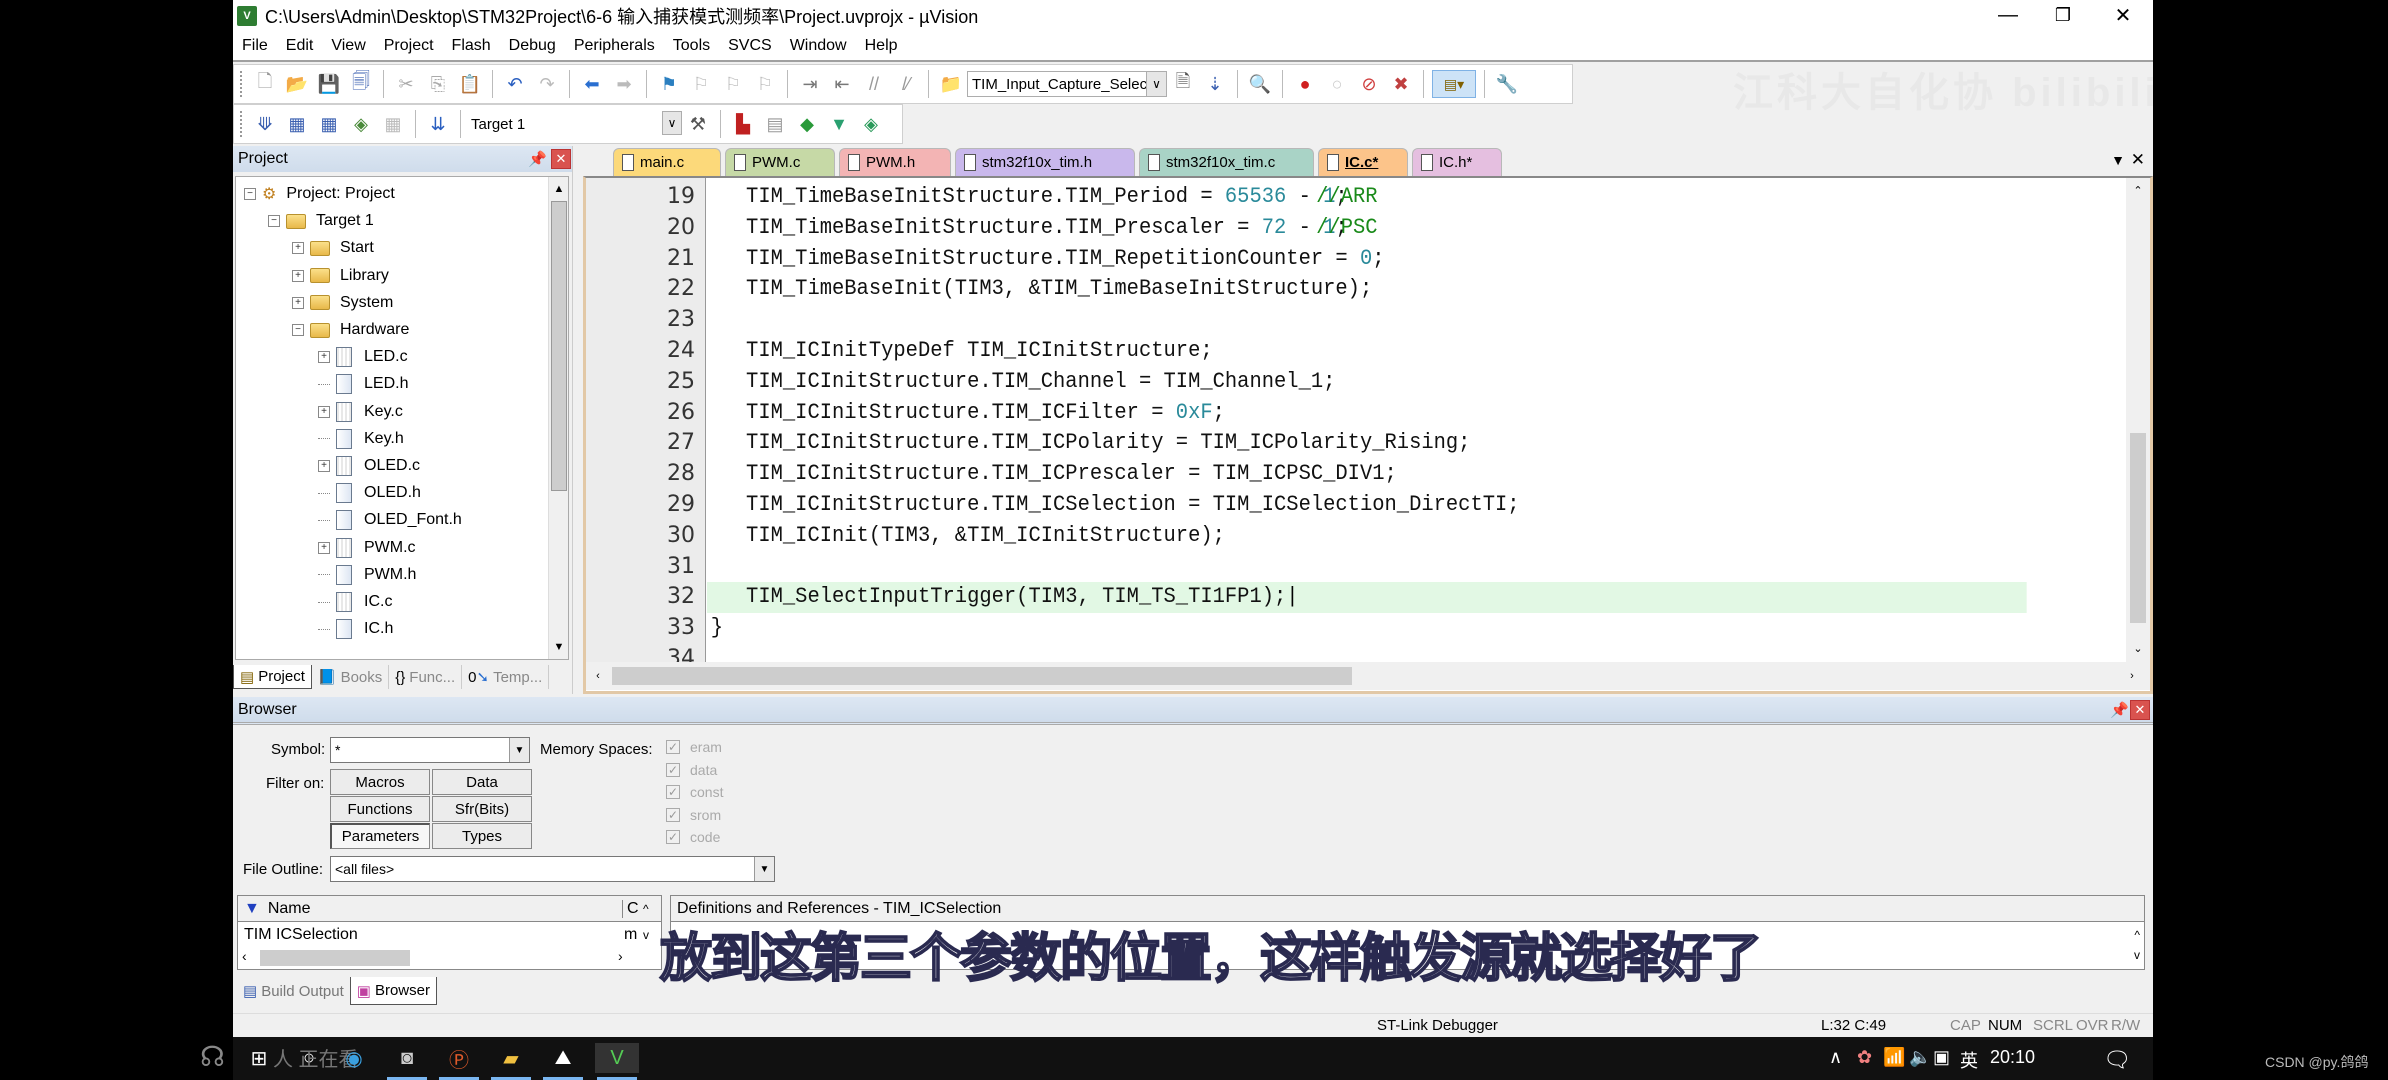 The image size is (2388, 1080). I want to click on new-file-icon: 🗋, so click(265, 84).